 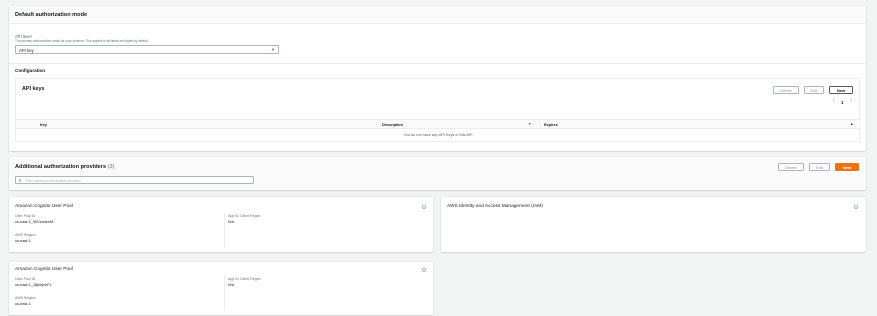 What do you see at coordinates (20, 180) in the screenshot?
I see `search-icon: ⚲` at bounding box center [20, 180].